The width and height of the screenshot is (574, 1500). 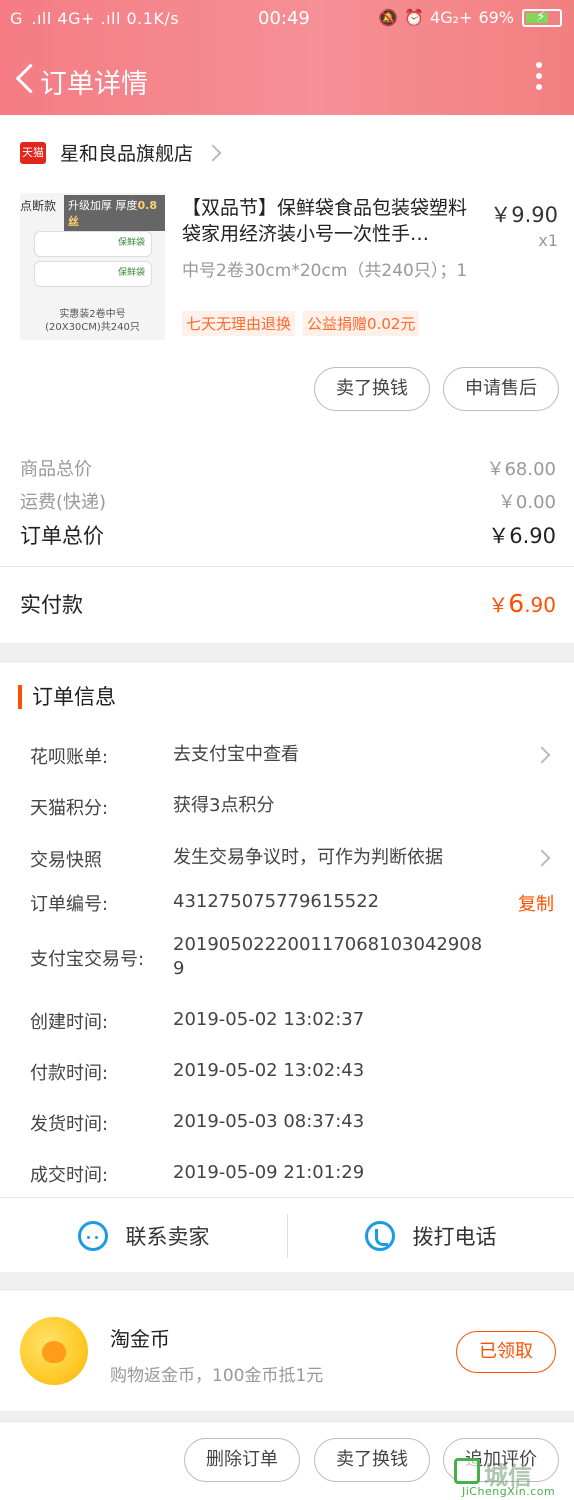 I want to click on goods-total-row: 商品总价 ￥68.00, so click(x=288, y=469).